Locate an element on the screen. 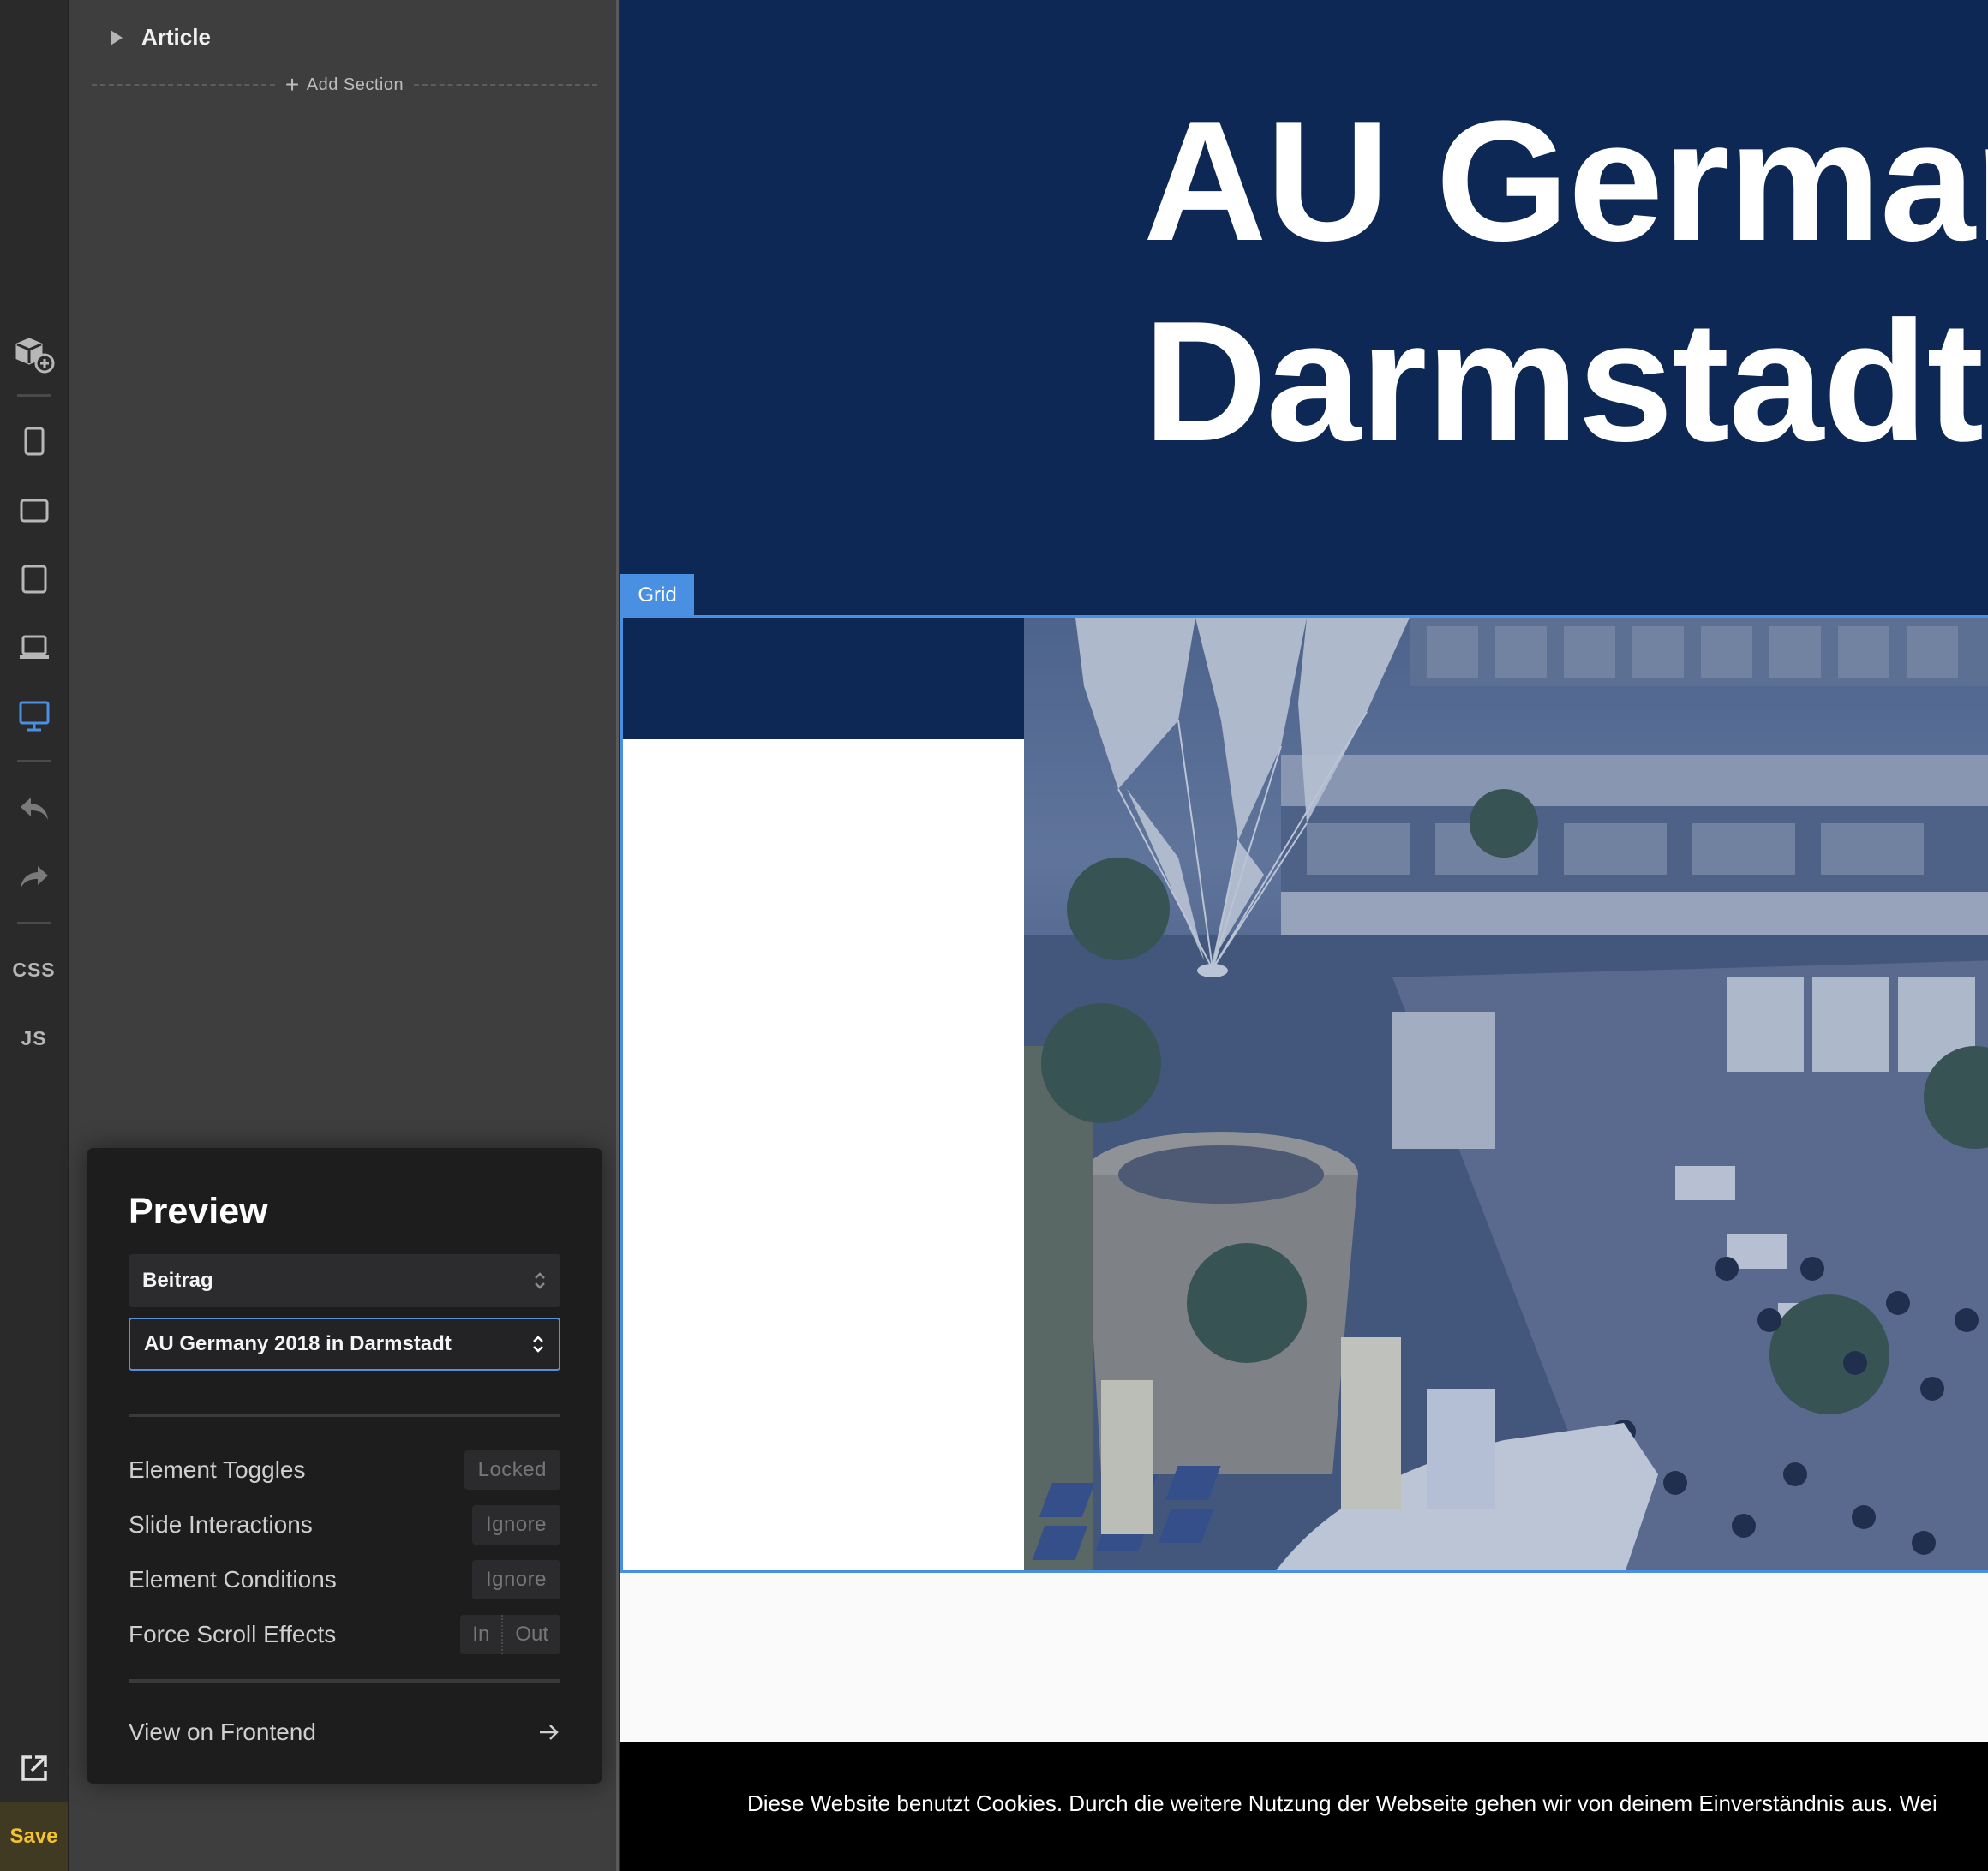 This screenshot has height=1871, width=1988. external-link-icon is located at coordinates (34, 1768).